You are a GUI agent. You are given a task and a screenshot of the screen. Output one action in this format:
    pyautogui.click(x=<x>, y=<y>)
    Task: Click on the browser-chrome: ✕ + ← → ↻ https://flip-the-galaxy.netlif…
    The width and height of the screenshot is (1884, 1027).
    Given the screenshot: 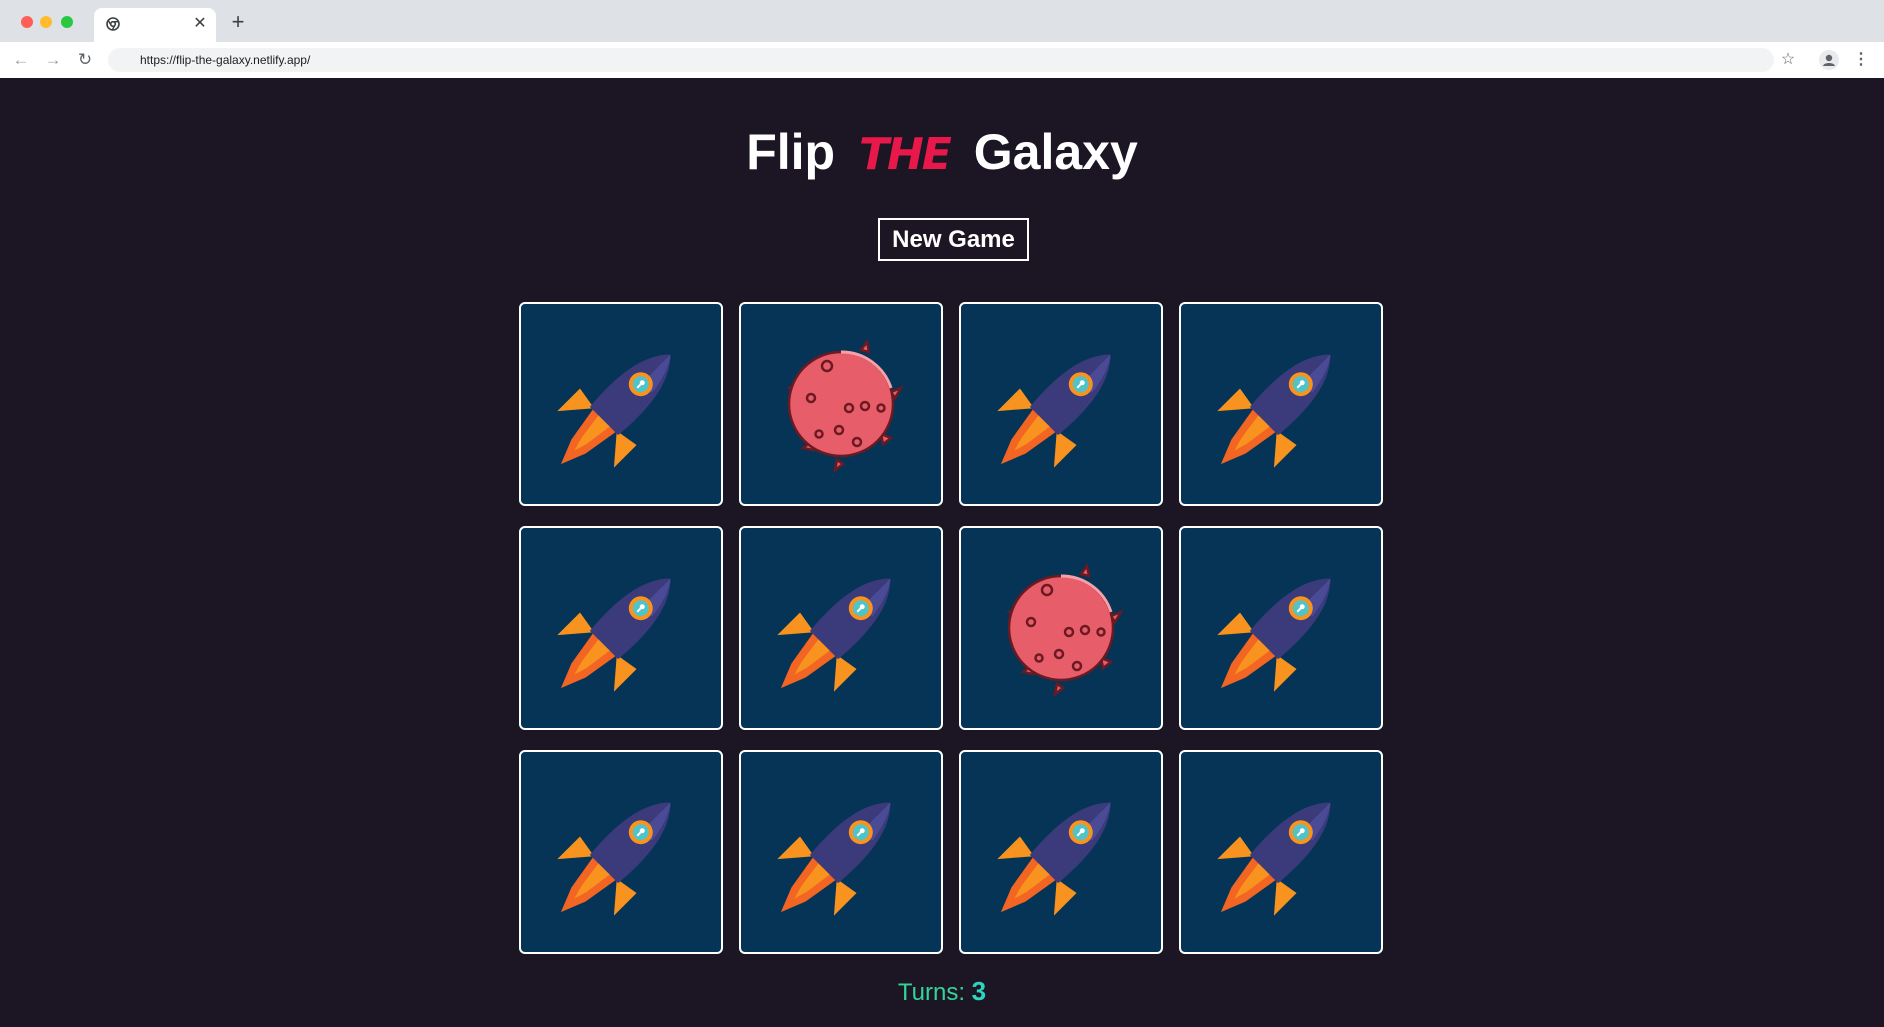 What is the action you would take?
    pyautogui.click(x=942, y=39)
    